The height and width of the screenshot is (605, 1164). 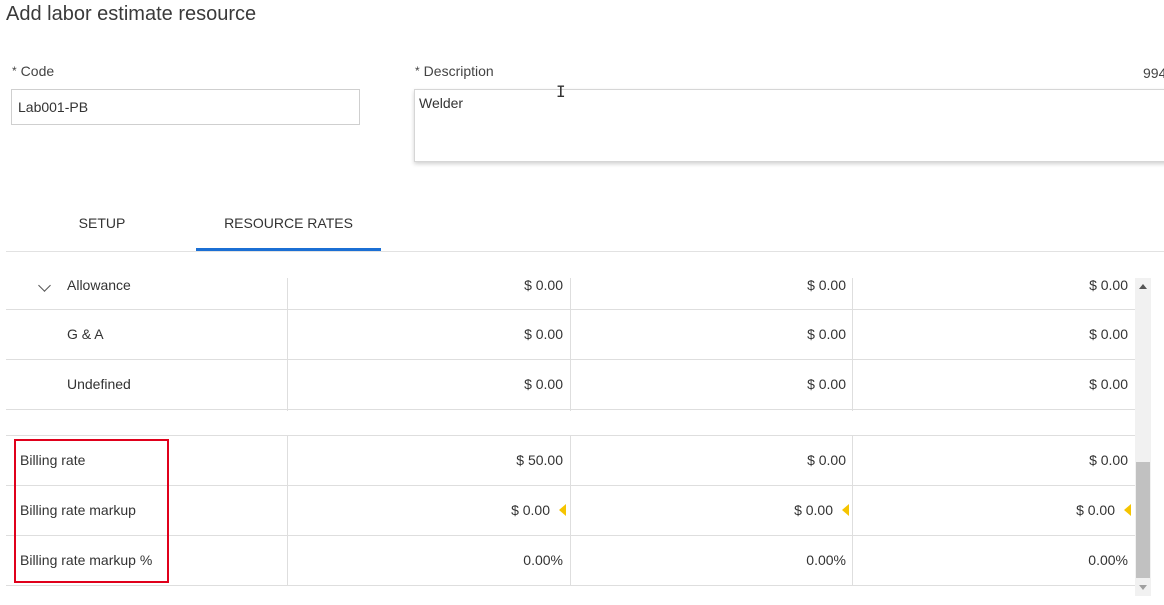 I want to click on table-row: Billing rate markup % 0.00% 0.00% 0.00%, so click(x=570, y=561).